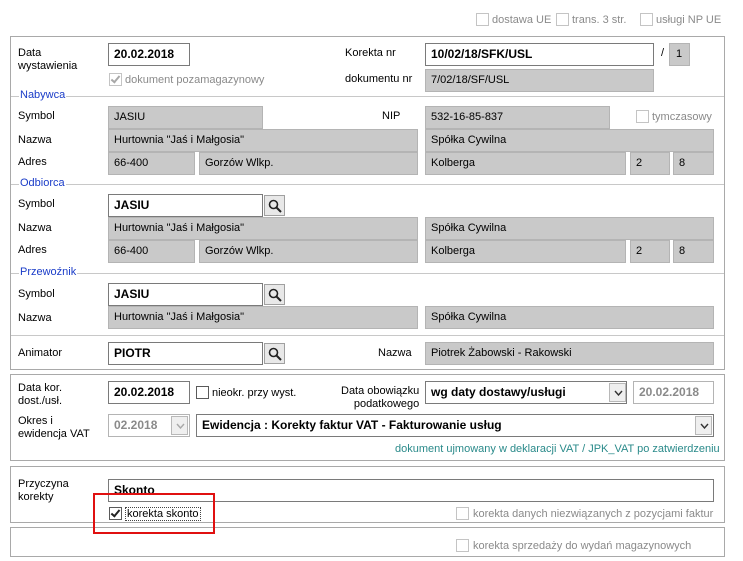 The height and width of the screenshot is (561, 743). Describe the element at coordinates (151, 163) in the screenshot. I see `nabywca-kod-field: 66-400` at that location.